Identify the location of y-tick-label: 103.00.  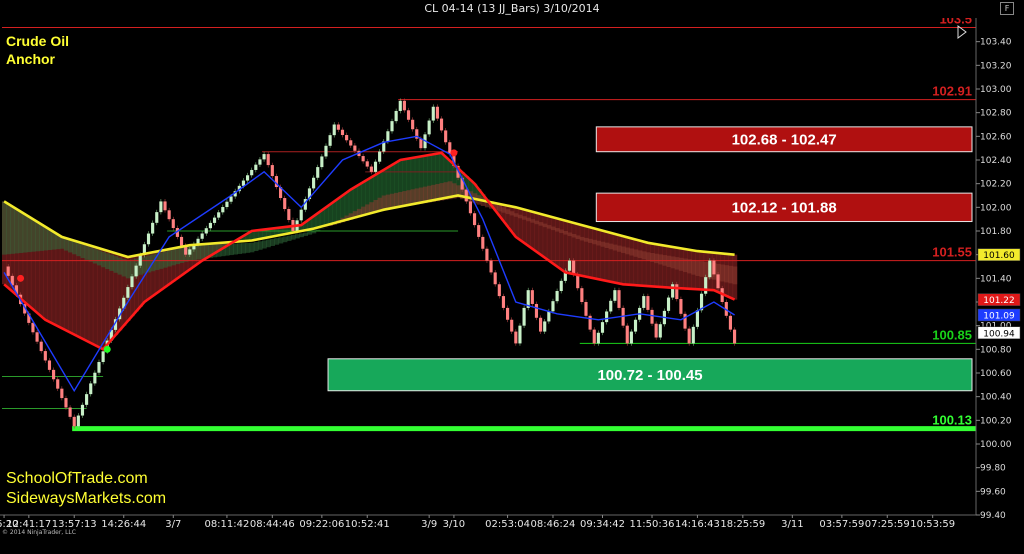
(996, 90).